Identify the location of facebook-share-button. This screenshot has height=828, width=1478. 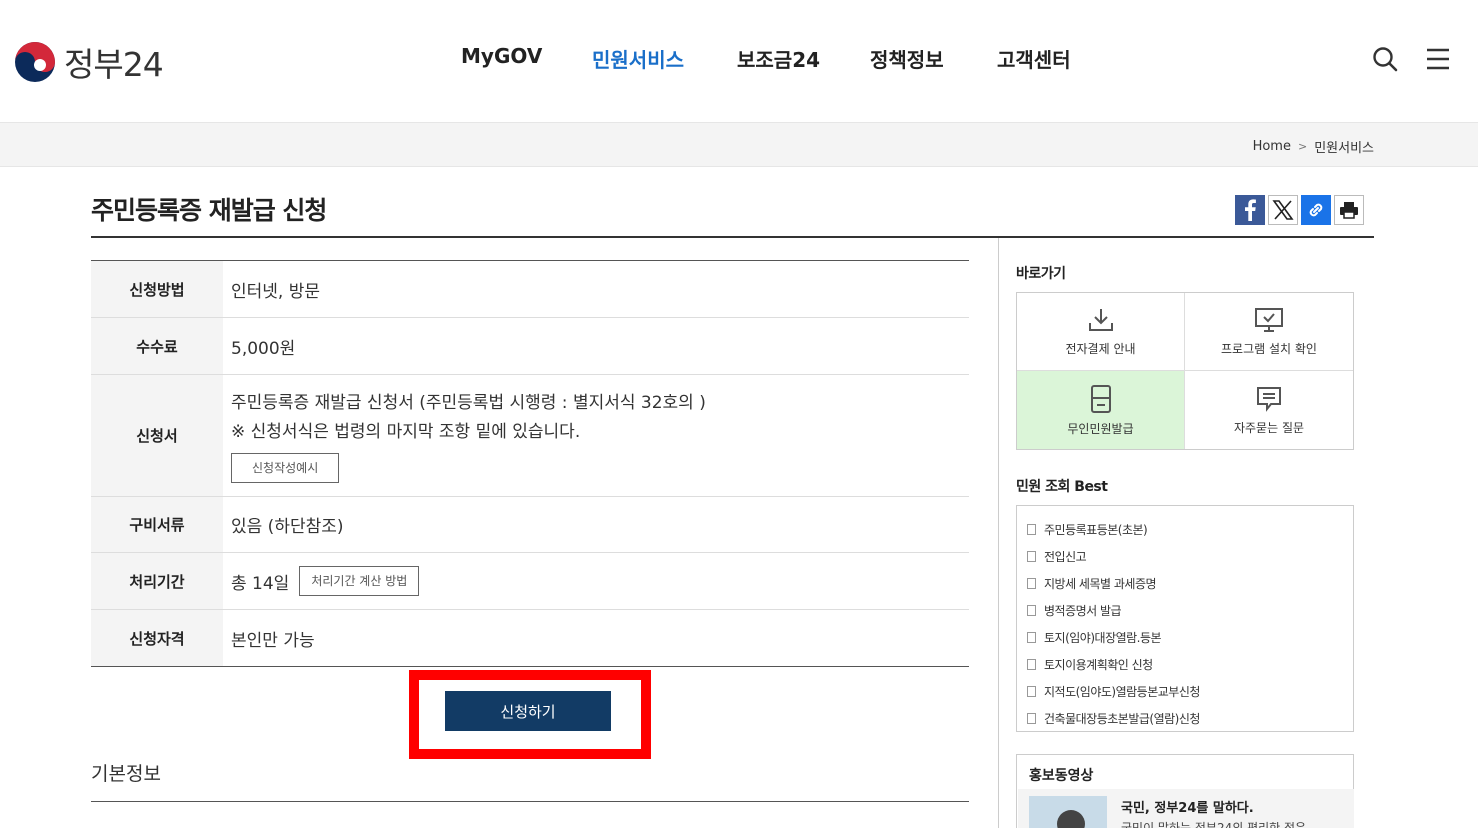
(1250, 210).